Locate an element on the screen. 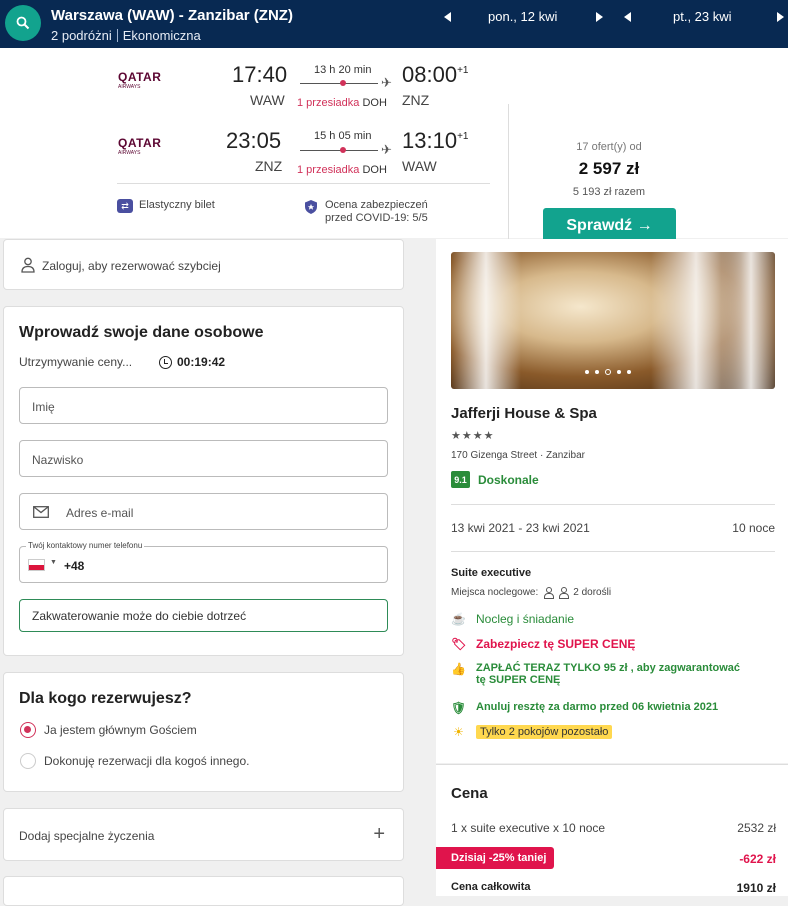  price-hold-timer: 00:19:42 is located at coordinates (192, 362).